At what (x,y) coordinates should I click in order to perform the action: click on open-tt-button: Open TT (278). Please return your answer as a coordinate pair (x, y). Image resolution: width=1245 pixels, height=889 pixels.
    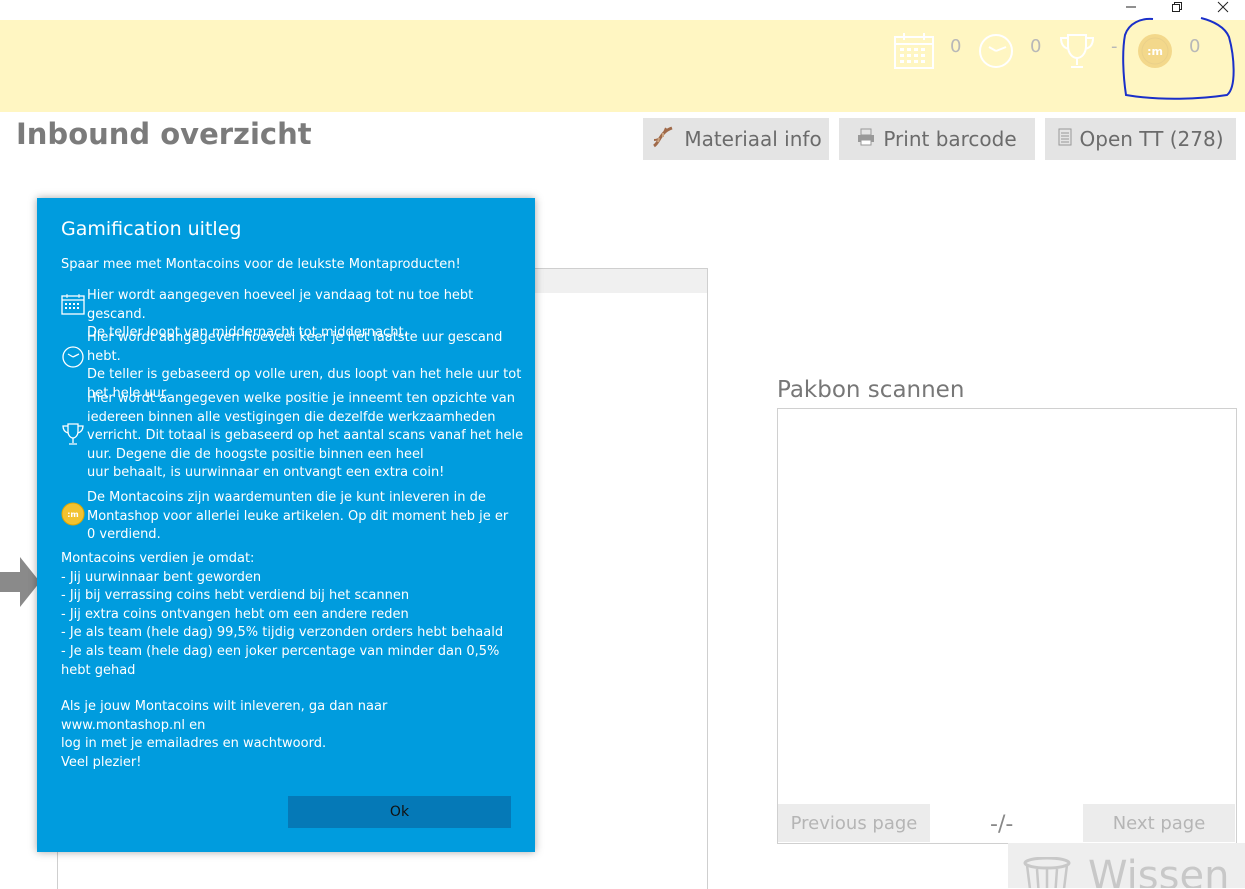
    Looking at the image, I should click on (1140, 139).